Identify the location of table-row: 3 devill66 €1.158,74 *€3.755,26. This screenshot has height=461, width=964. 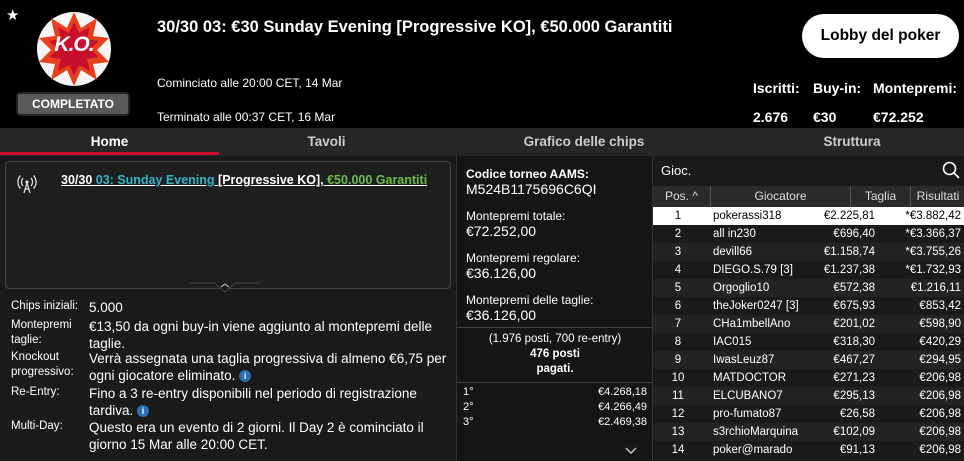
(808, 252).